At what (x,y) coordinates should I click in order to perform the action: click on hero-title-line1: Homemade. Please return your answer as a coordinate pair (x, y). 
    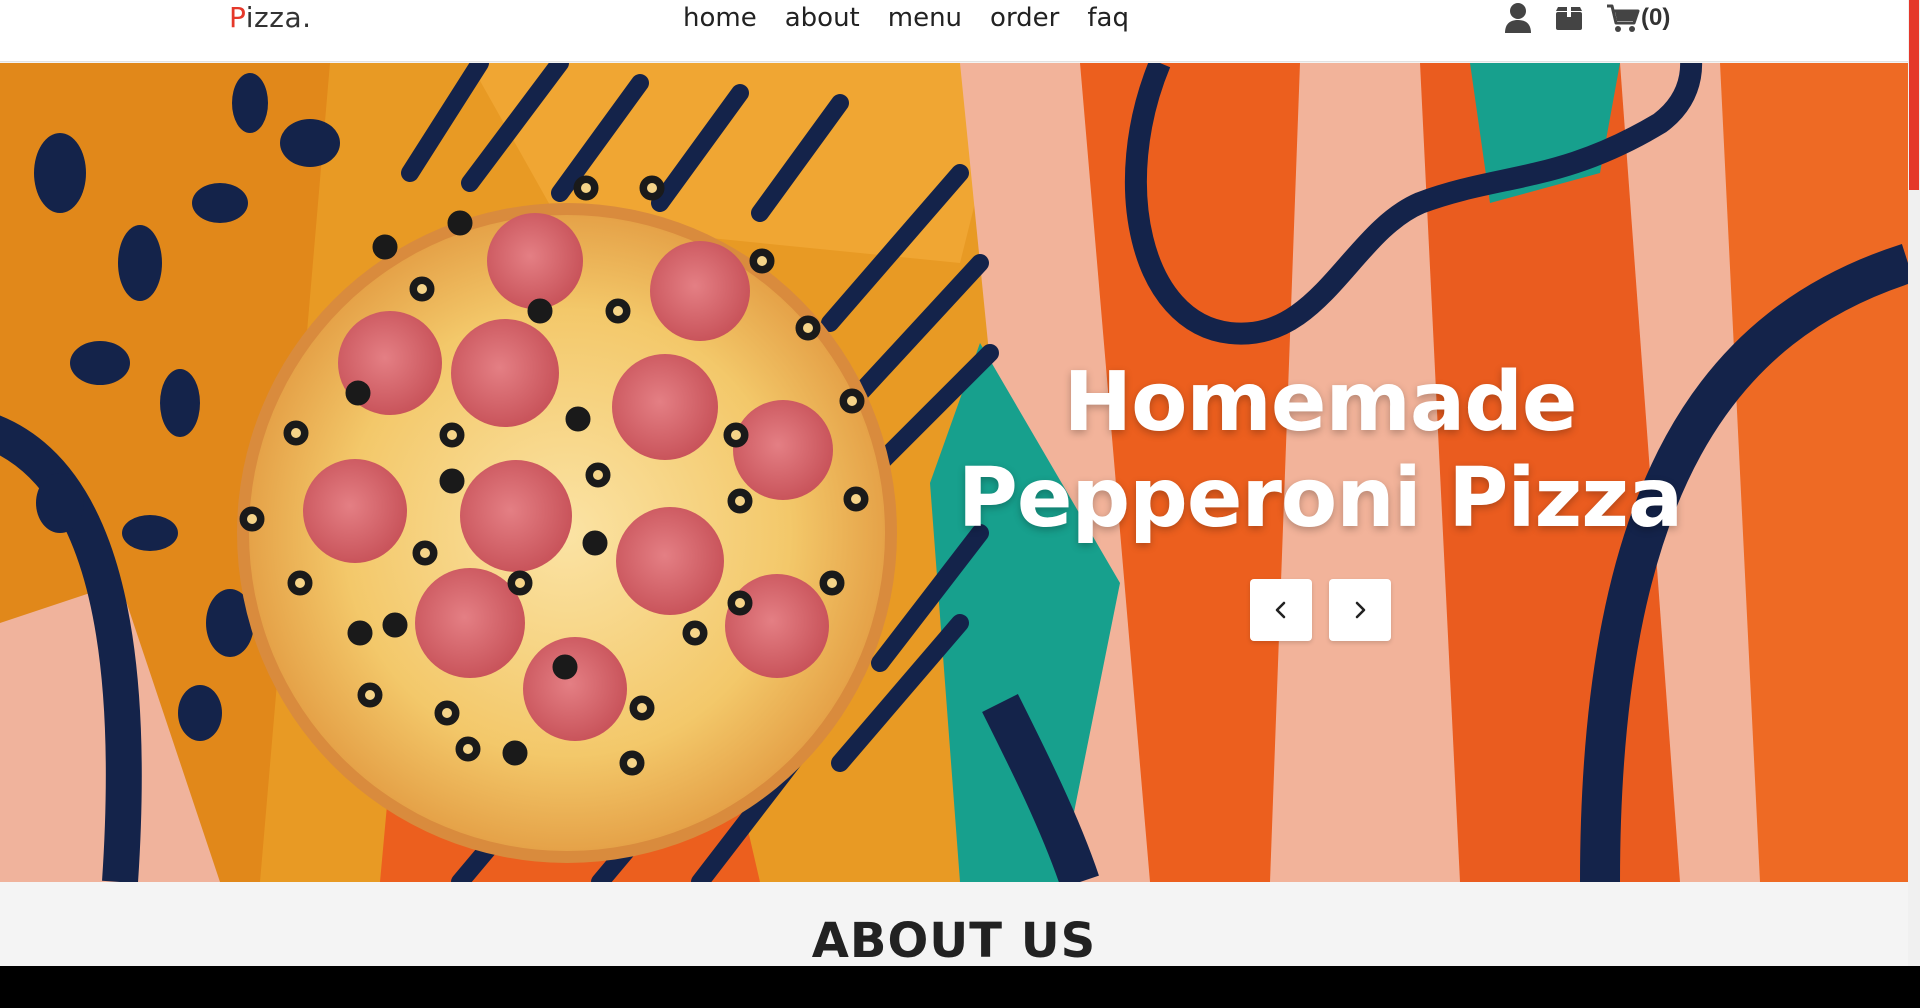
    Looking at the image, I should click on (1320, 402).